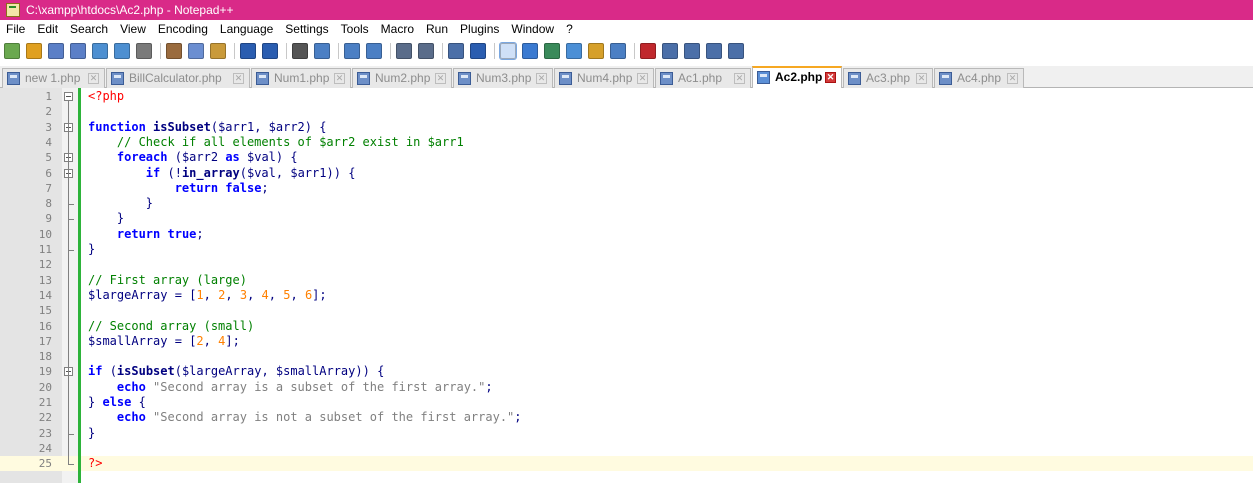  What do you see at coordinates (300, 51) in the screenshot?
I see `find-icon` at bounding box center [300, 51].